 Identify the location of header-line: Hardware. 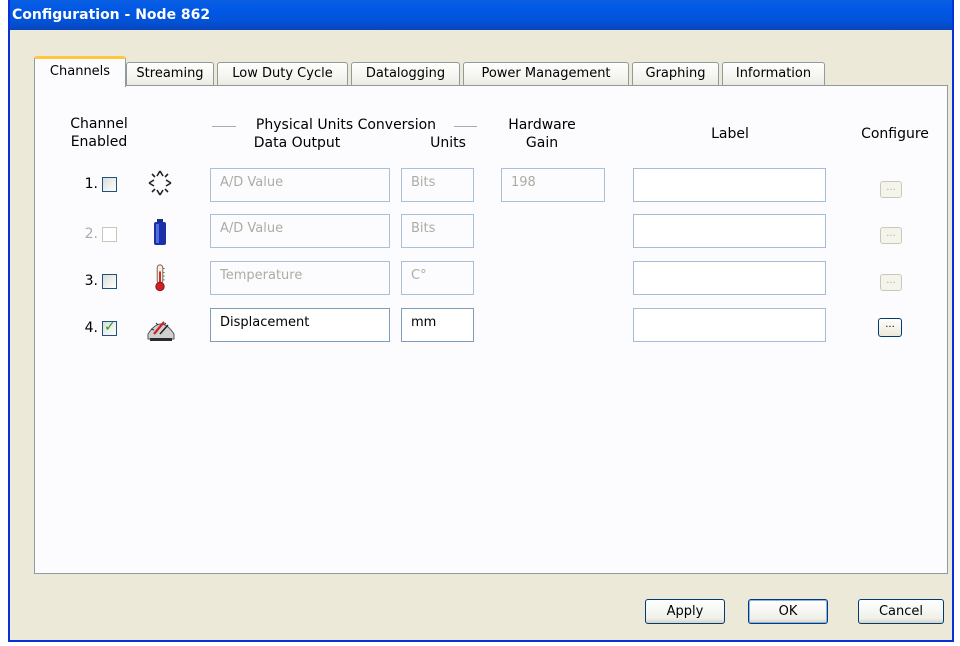
(542, 125).